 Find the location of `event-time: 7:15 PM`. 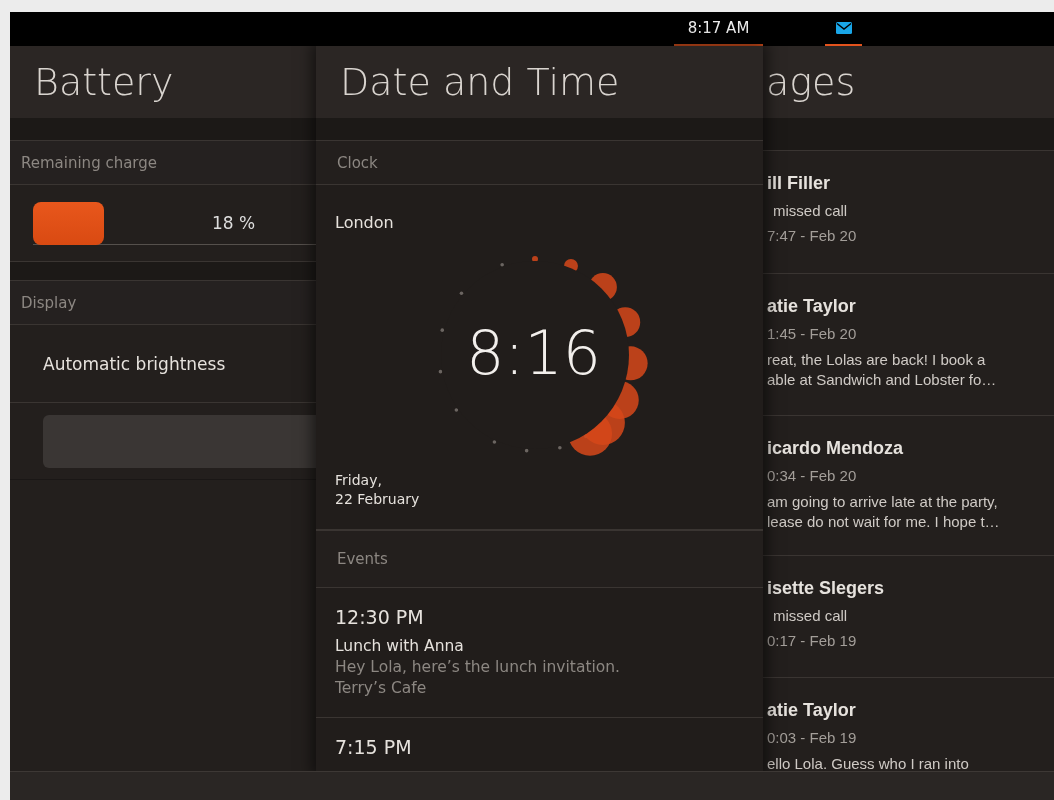

event-time: 7:15 PM is located at coordinates (374, 747).